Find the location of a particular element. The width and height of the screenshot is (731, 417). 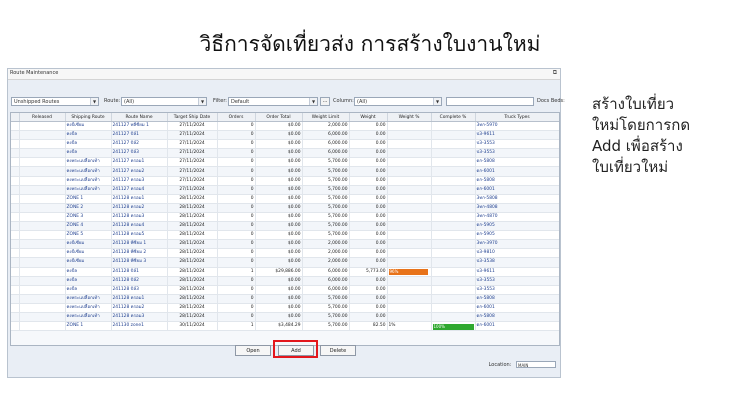

column-header: Orders is located at coordinates (236, 117).